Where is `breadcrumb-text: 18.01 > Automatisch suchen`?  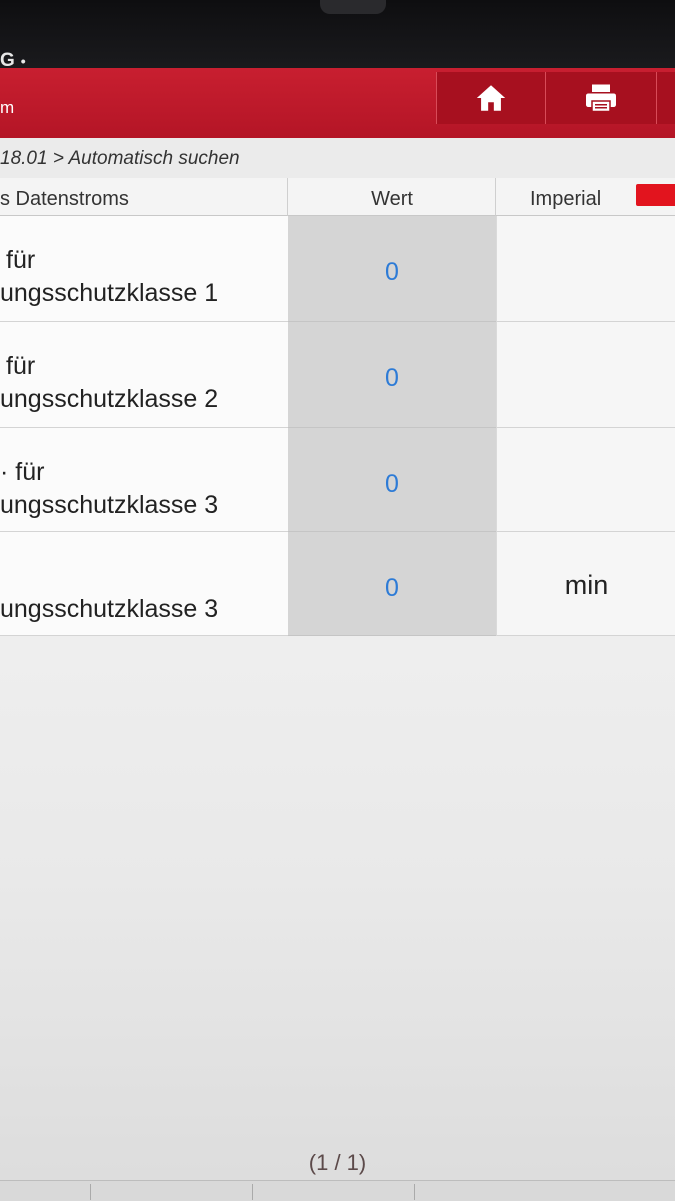
breadcrumb-text: 18.01 > Automatisch suchen is located at coordinates (120, 158).